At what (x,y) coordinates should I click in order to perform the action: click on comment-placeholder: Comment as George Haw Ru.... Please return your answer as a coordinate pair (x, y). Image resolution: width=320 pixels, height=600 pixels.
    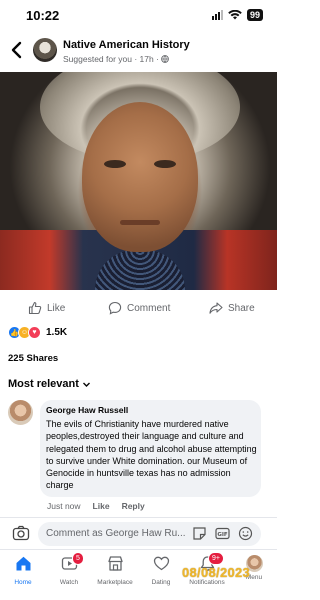
    Looking at the image, I should click on (116, 533).